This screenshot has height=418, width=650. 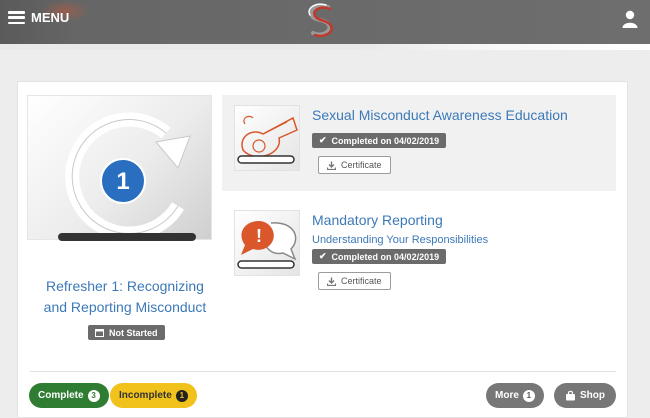 I want to click on calendar-icon, so click(x=99, y=333).